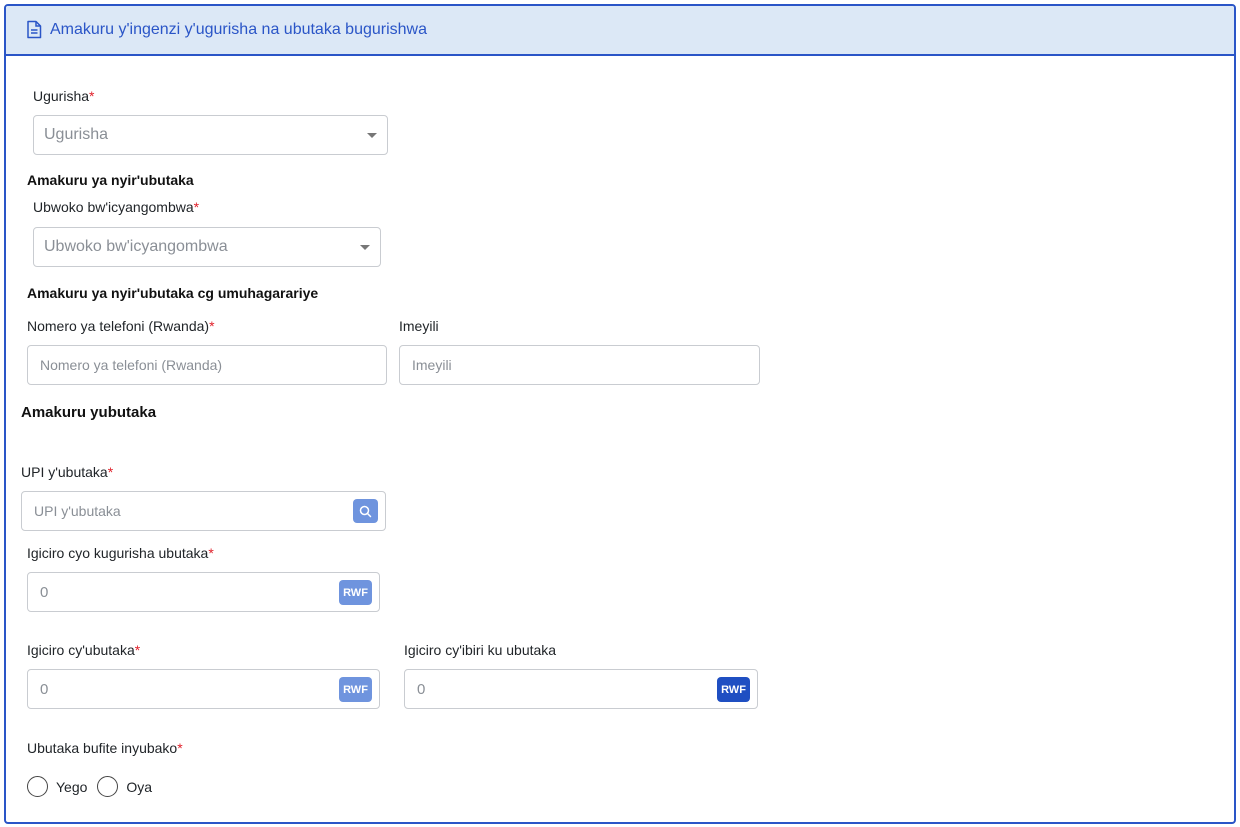  I want to click on search-icon, so click(365, 511).